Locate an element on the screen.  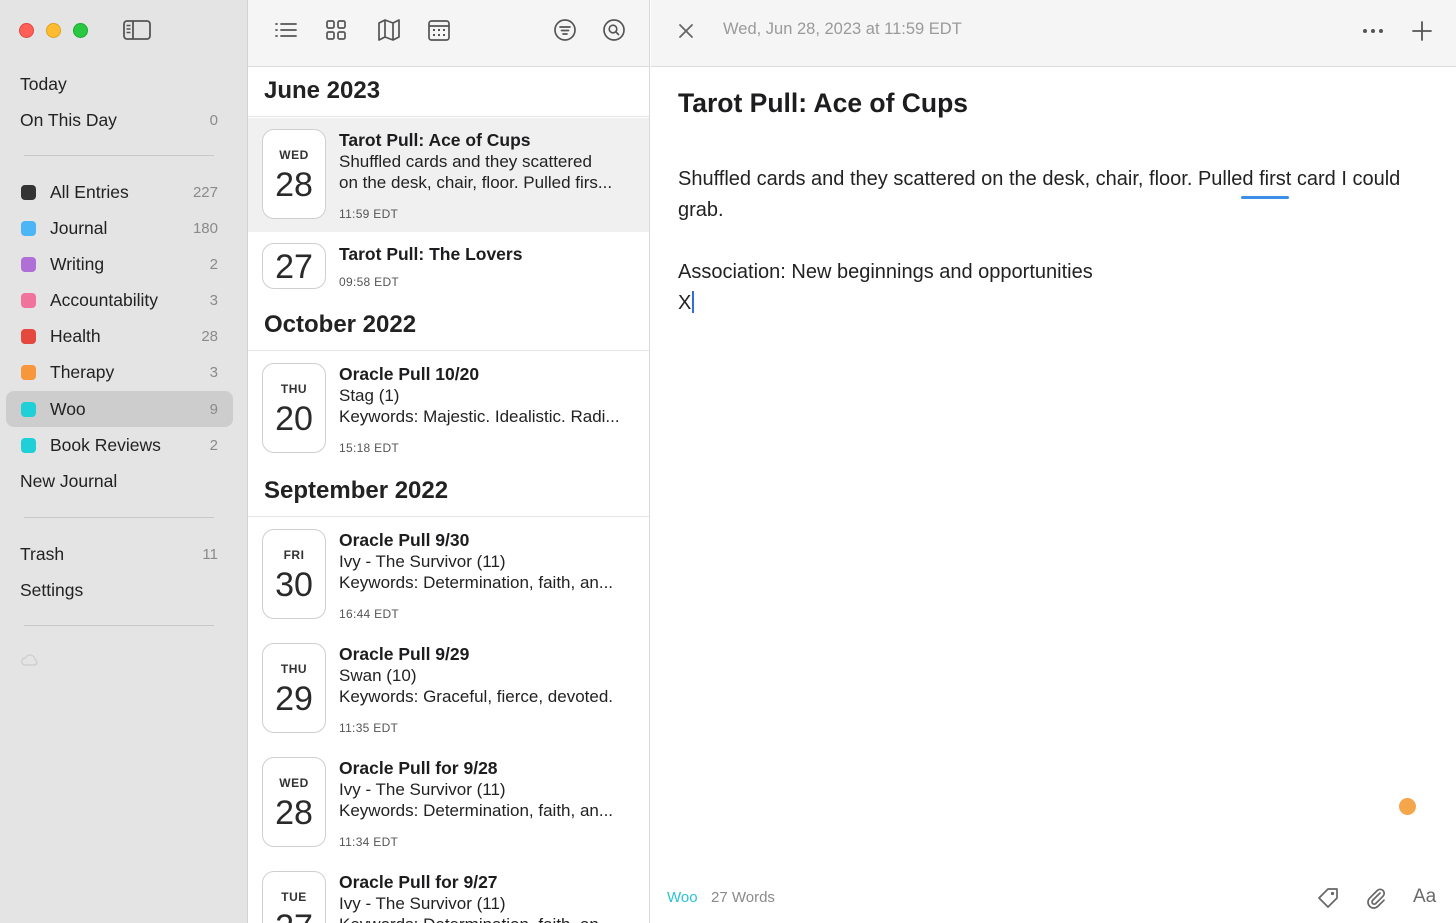
entry-date-badge: TUE 27 is located at coordinates (294, 897).